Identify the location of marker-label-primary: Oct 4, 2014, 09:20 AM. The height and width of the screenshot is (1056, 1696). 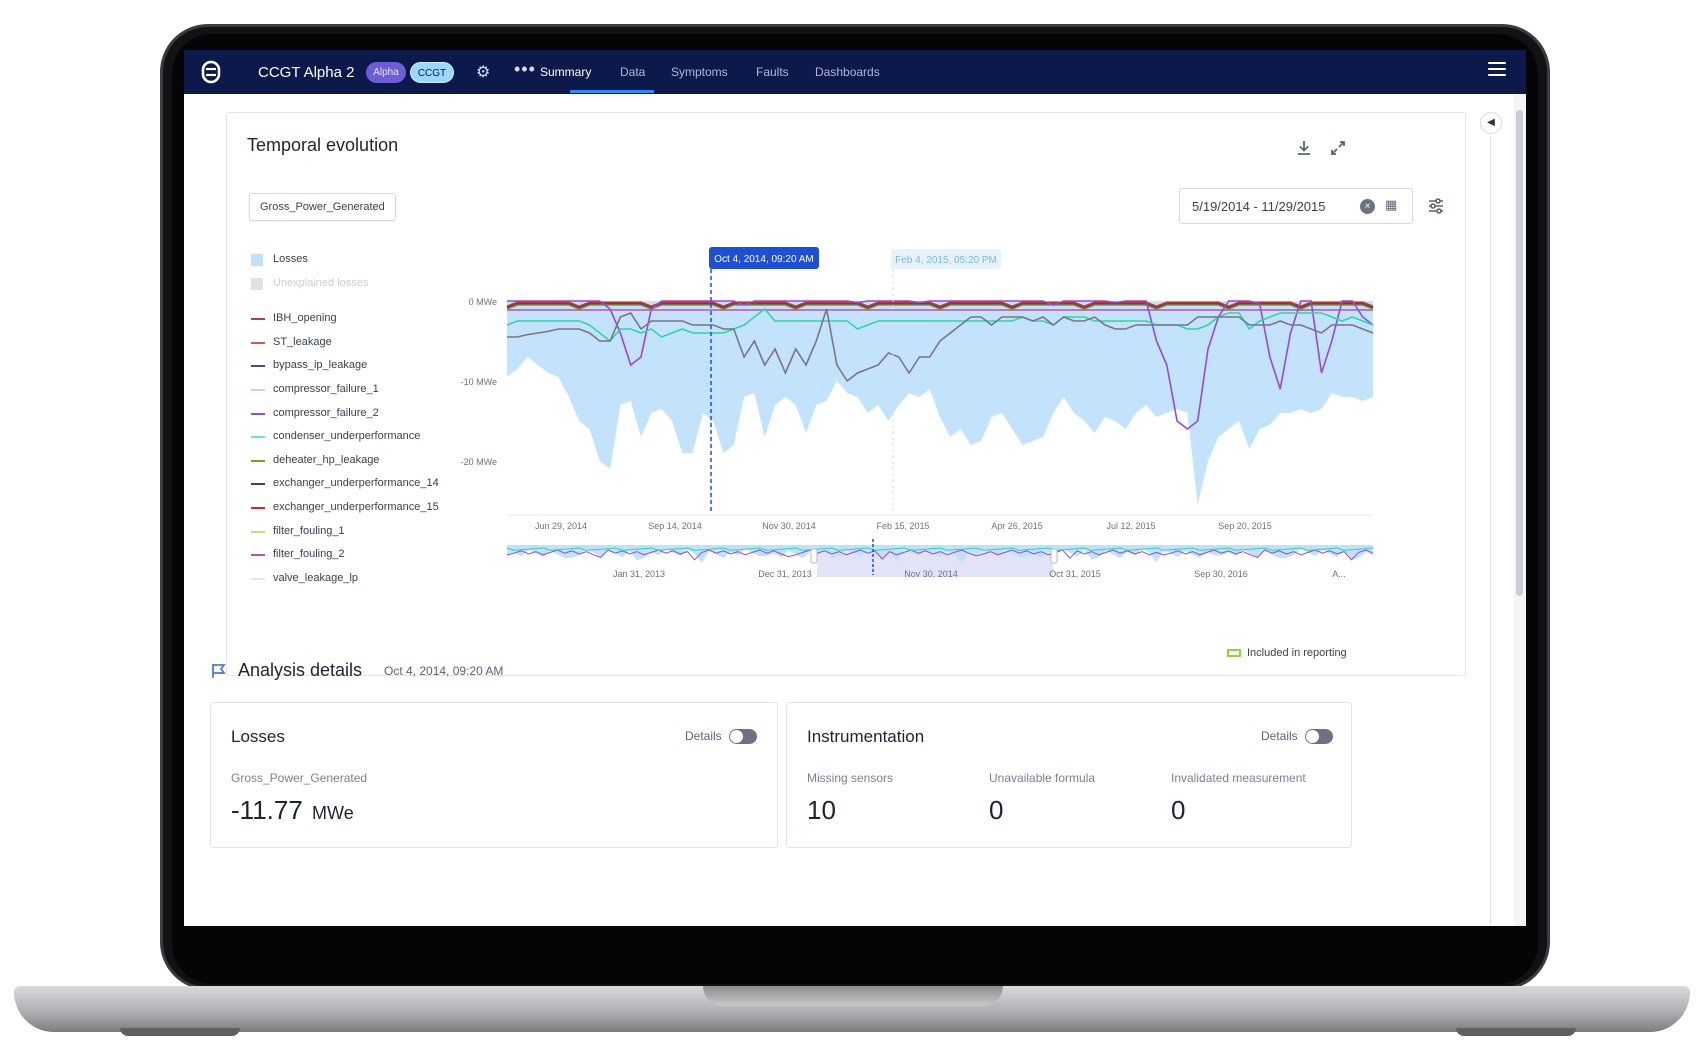
(764, 259).